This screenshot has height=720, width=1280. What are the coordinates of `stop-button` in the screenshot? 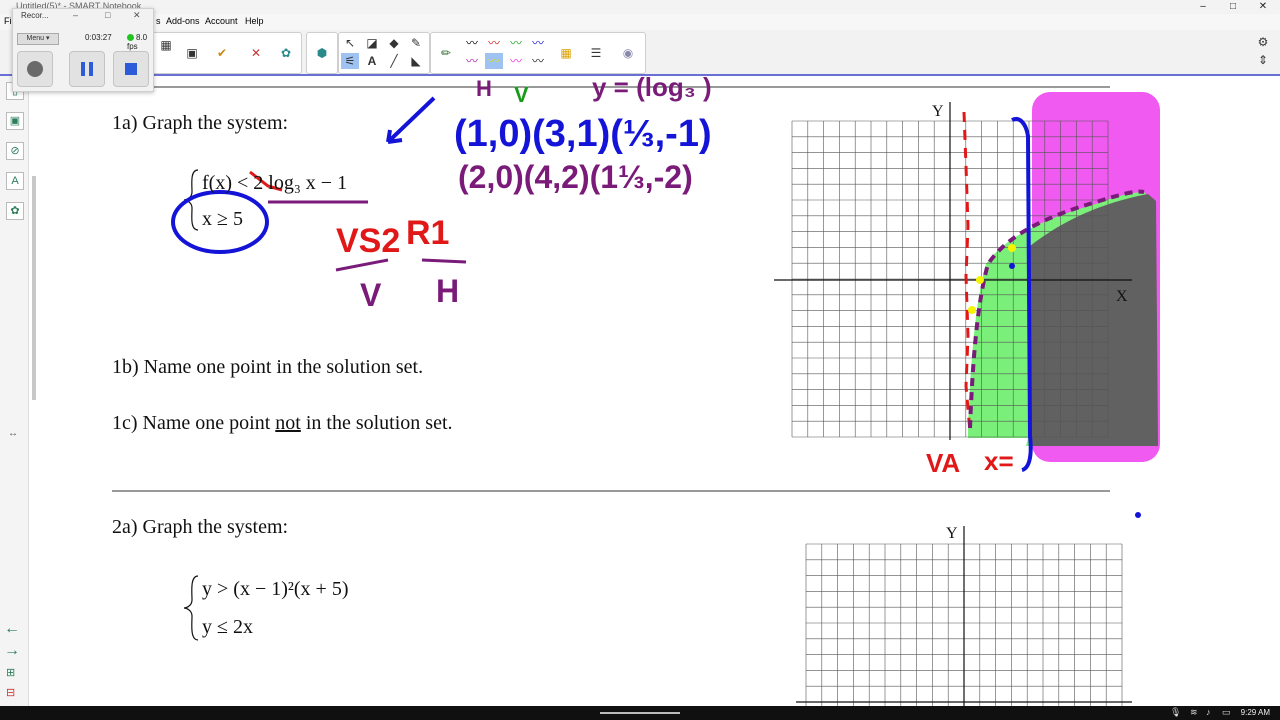 It's located at (131, 69).